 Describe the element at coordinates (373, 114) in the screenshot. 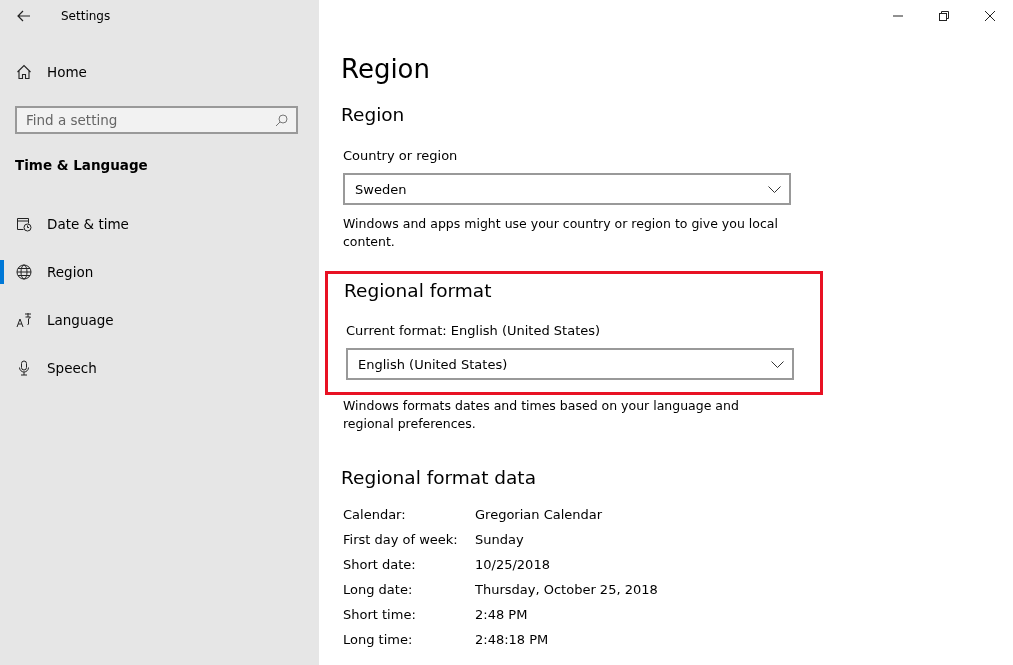

I see `section-heading: Region` at that location.